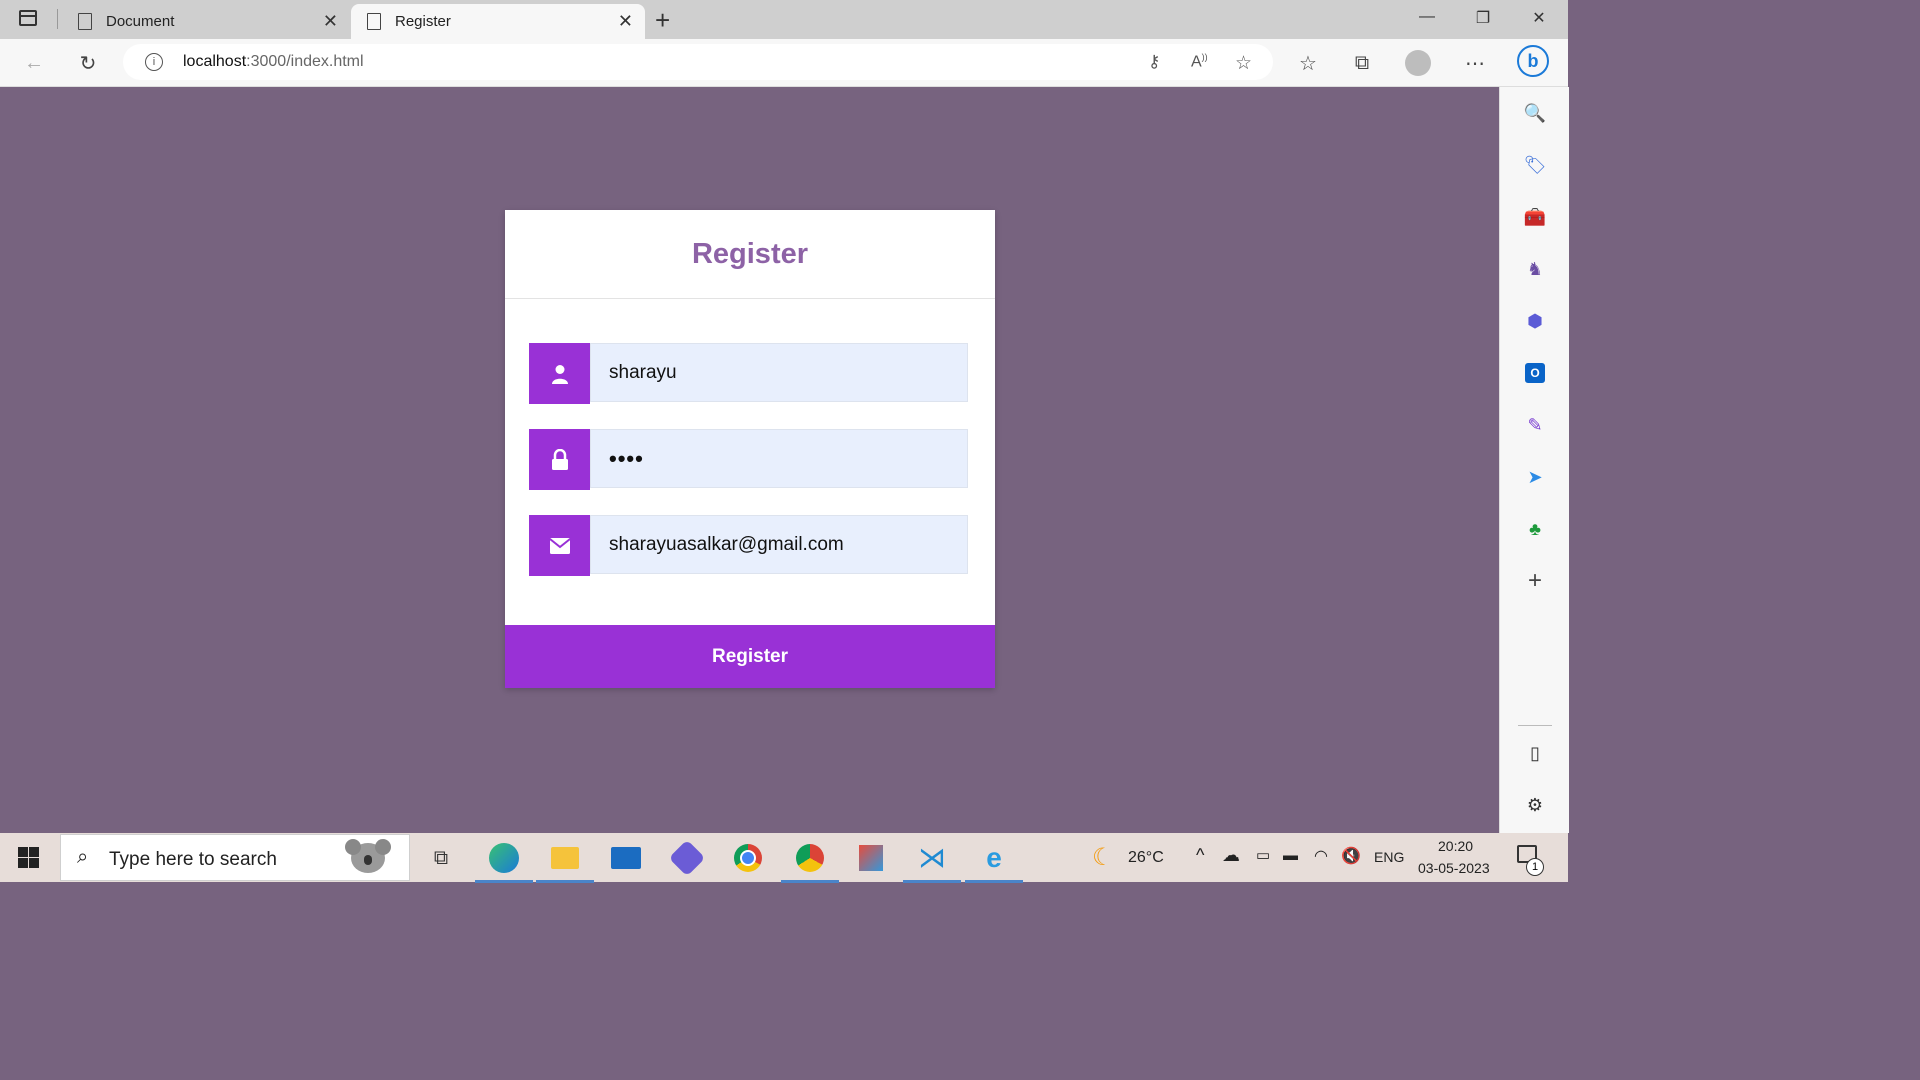  I want to click on tab-register: Register ✕, so click(498, 21).